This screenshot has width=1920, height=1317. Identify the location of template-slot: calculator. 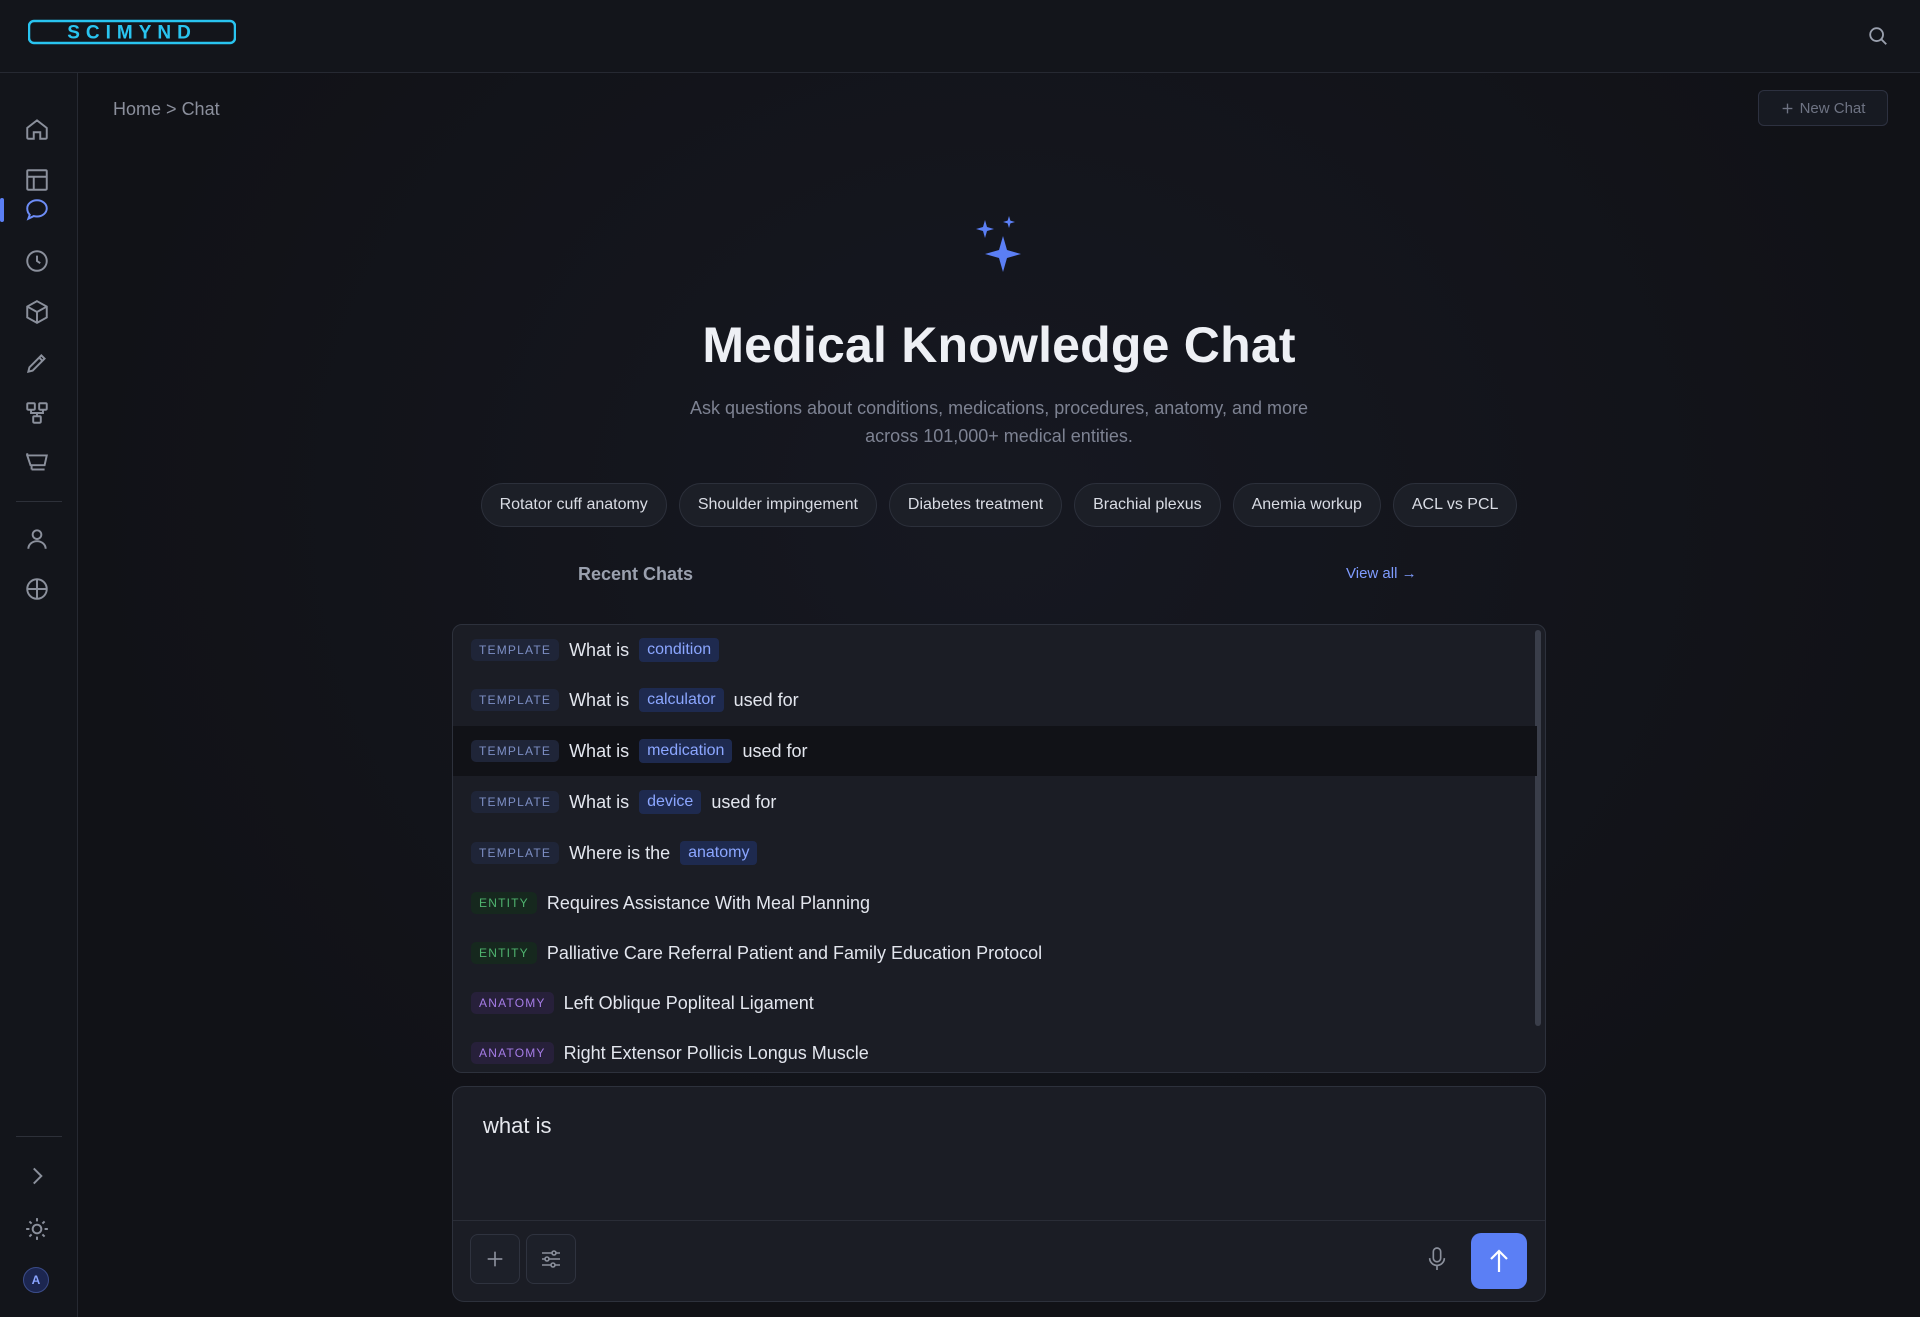
(681, 700).